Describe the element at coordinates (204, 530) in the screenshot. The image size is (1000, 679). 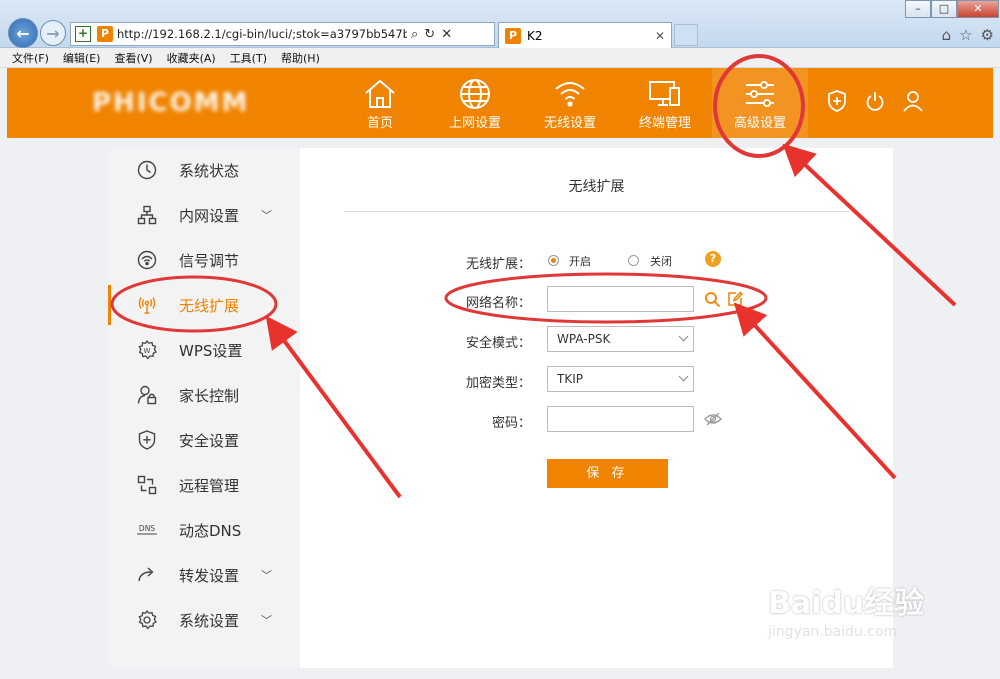
I see `sidebar-item-ddns: DNS 动态DNS` at that location.